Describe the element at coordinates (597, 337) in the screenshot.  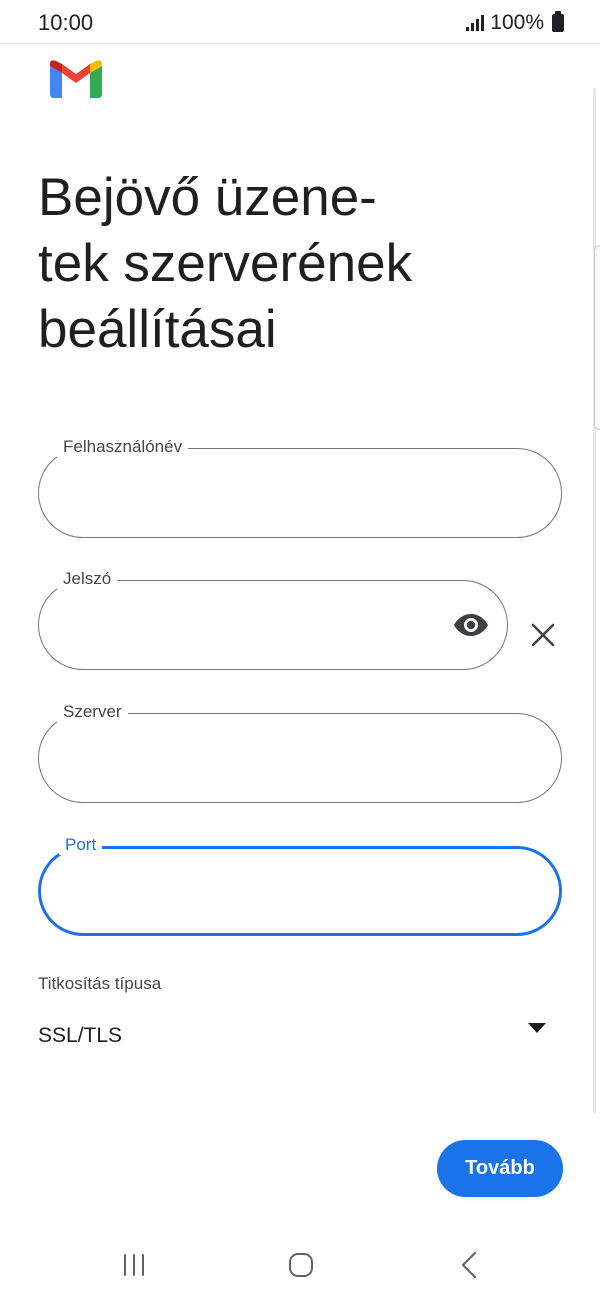
I see `scroll-handle` at that location.